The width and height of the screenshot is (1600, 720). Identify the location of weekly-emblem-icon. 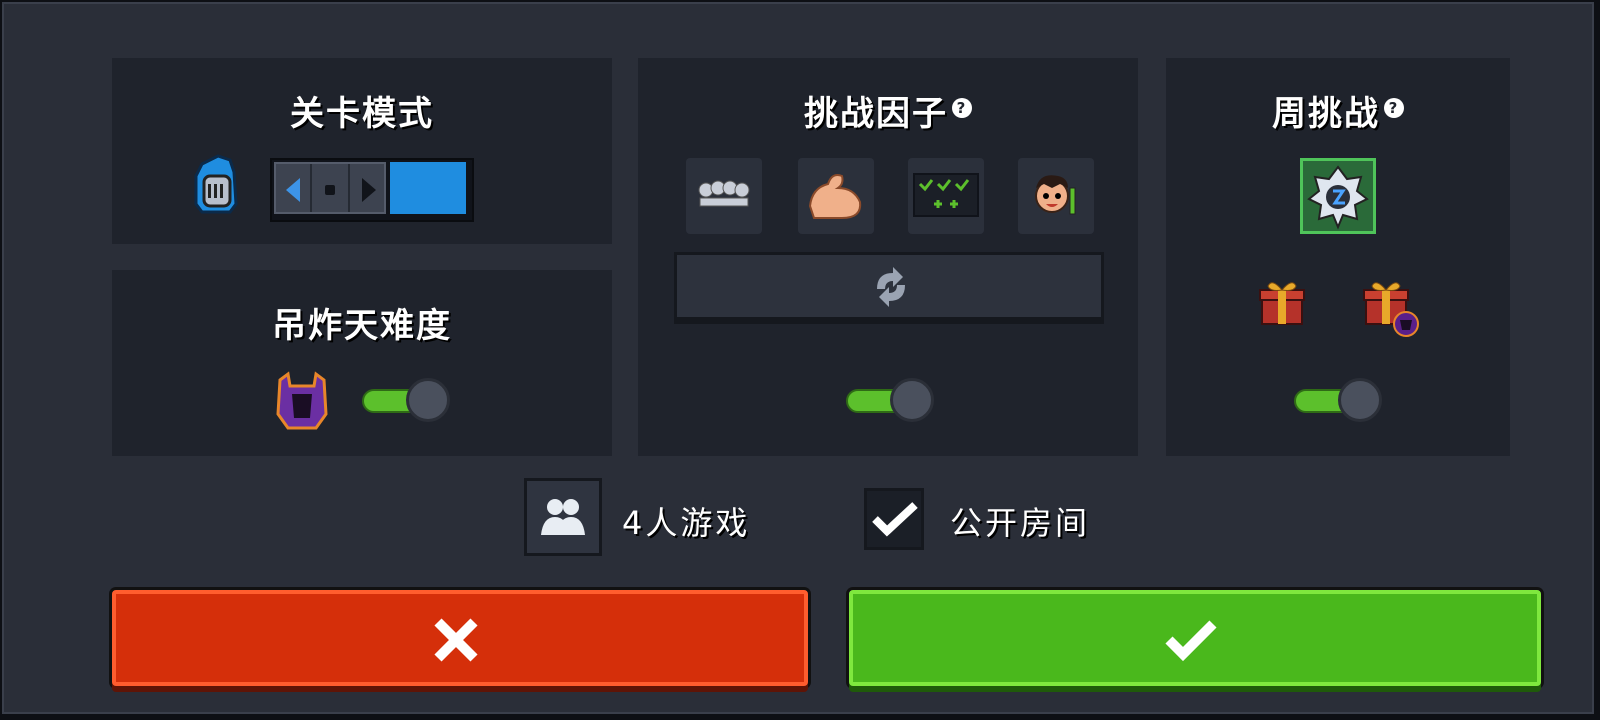
(1338, 197).